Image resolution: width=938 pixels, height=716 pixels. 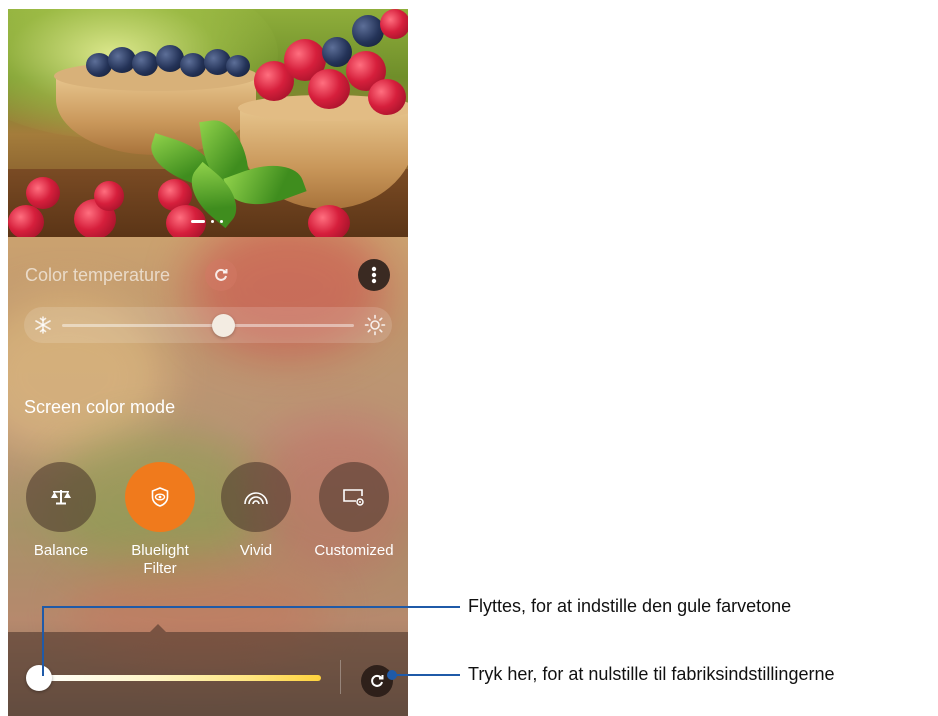 I want to click on eye-shield-icon, so click(x=160, y=497).